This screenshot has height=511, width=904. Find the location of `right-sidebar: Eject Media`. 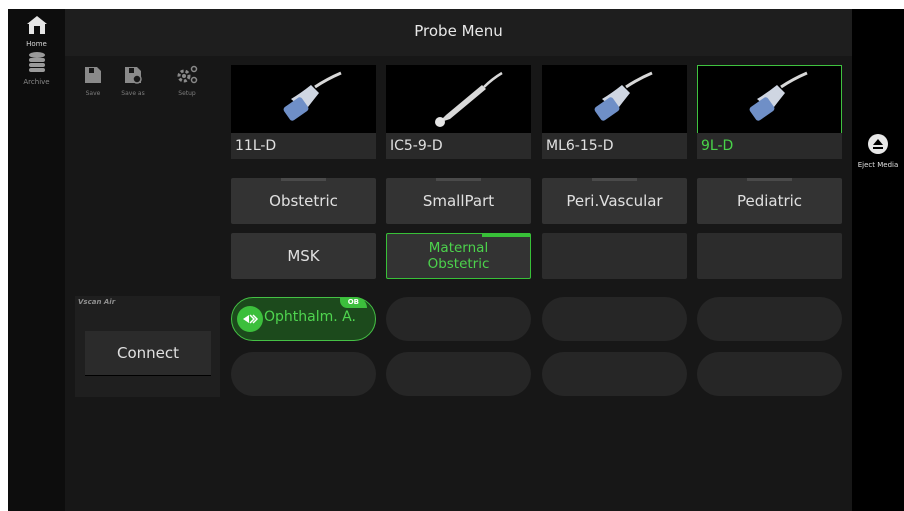

right-sidebar: Eject Media is located at coordinates (878, 260).